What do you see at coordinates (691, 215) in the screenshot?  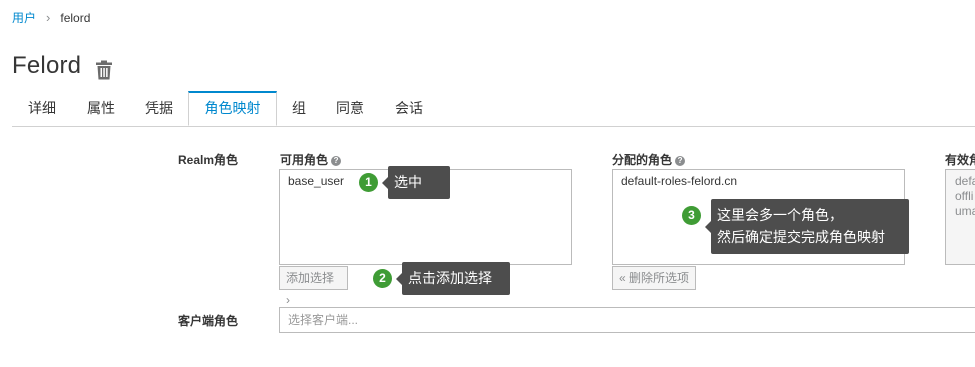 I see `step-badge: 3` at bounding box center [691, 215].